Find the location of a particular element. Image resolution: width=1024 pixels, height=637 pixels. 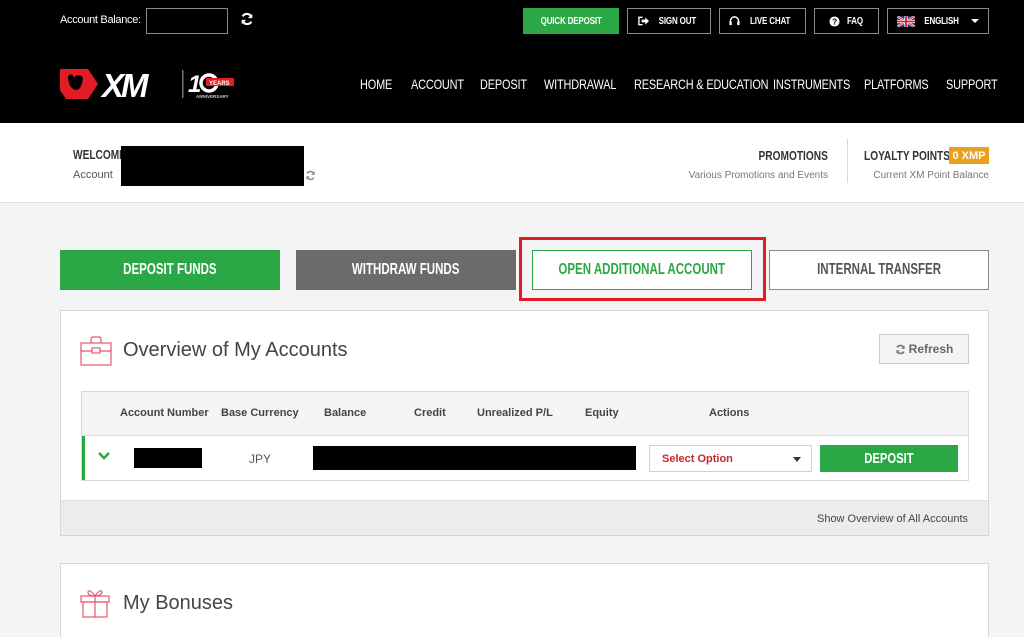

nav-support: SUPPORT is located at coordinates (972, 84).